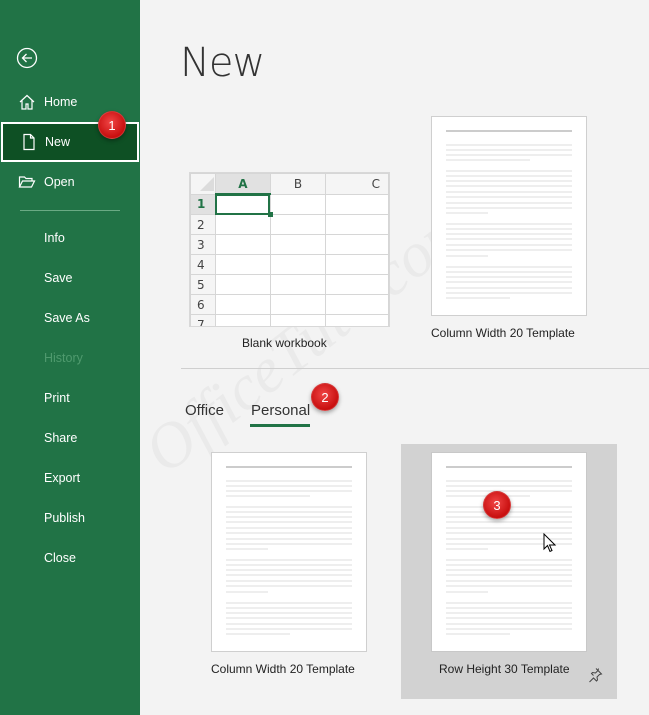 The width and height of the screenshot is (649, 715). I want to click on sidebar-item-label: Print, so click(57, 398).